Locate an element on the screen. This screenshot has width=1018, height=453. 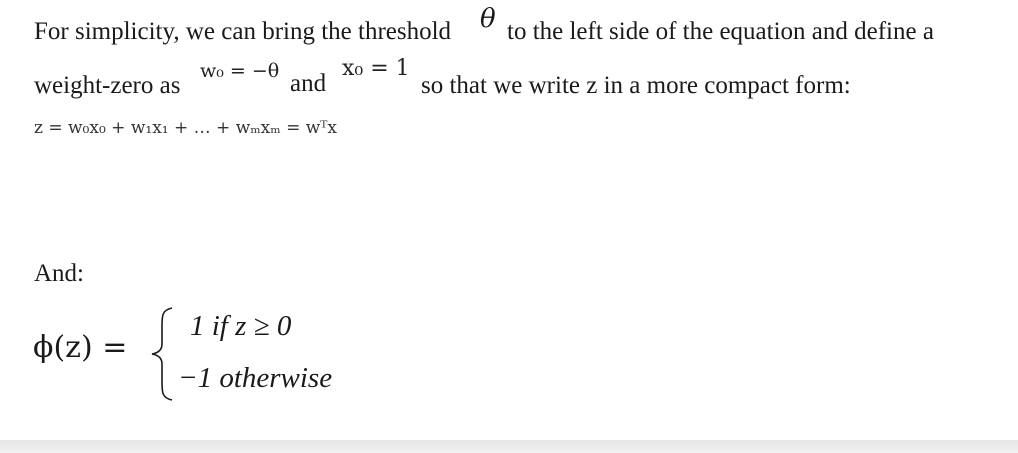
w0-definition: w₀ = −θ is located at coordinates (240, 71).